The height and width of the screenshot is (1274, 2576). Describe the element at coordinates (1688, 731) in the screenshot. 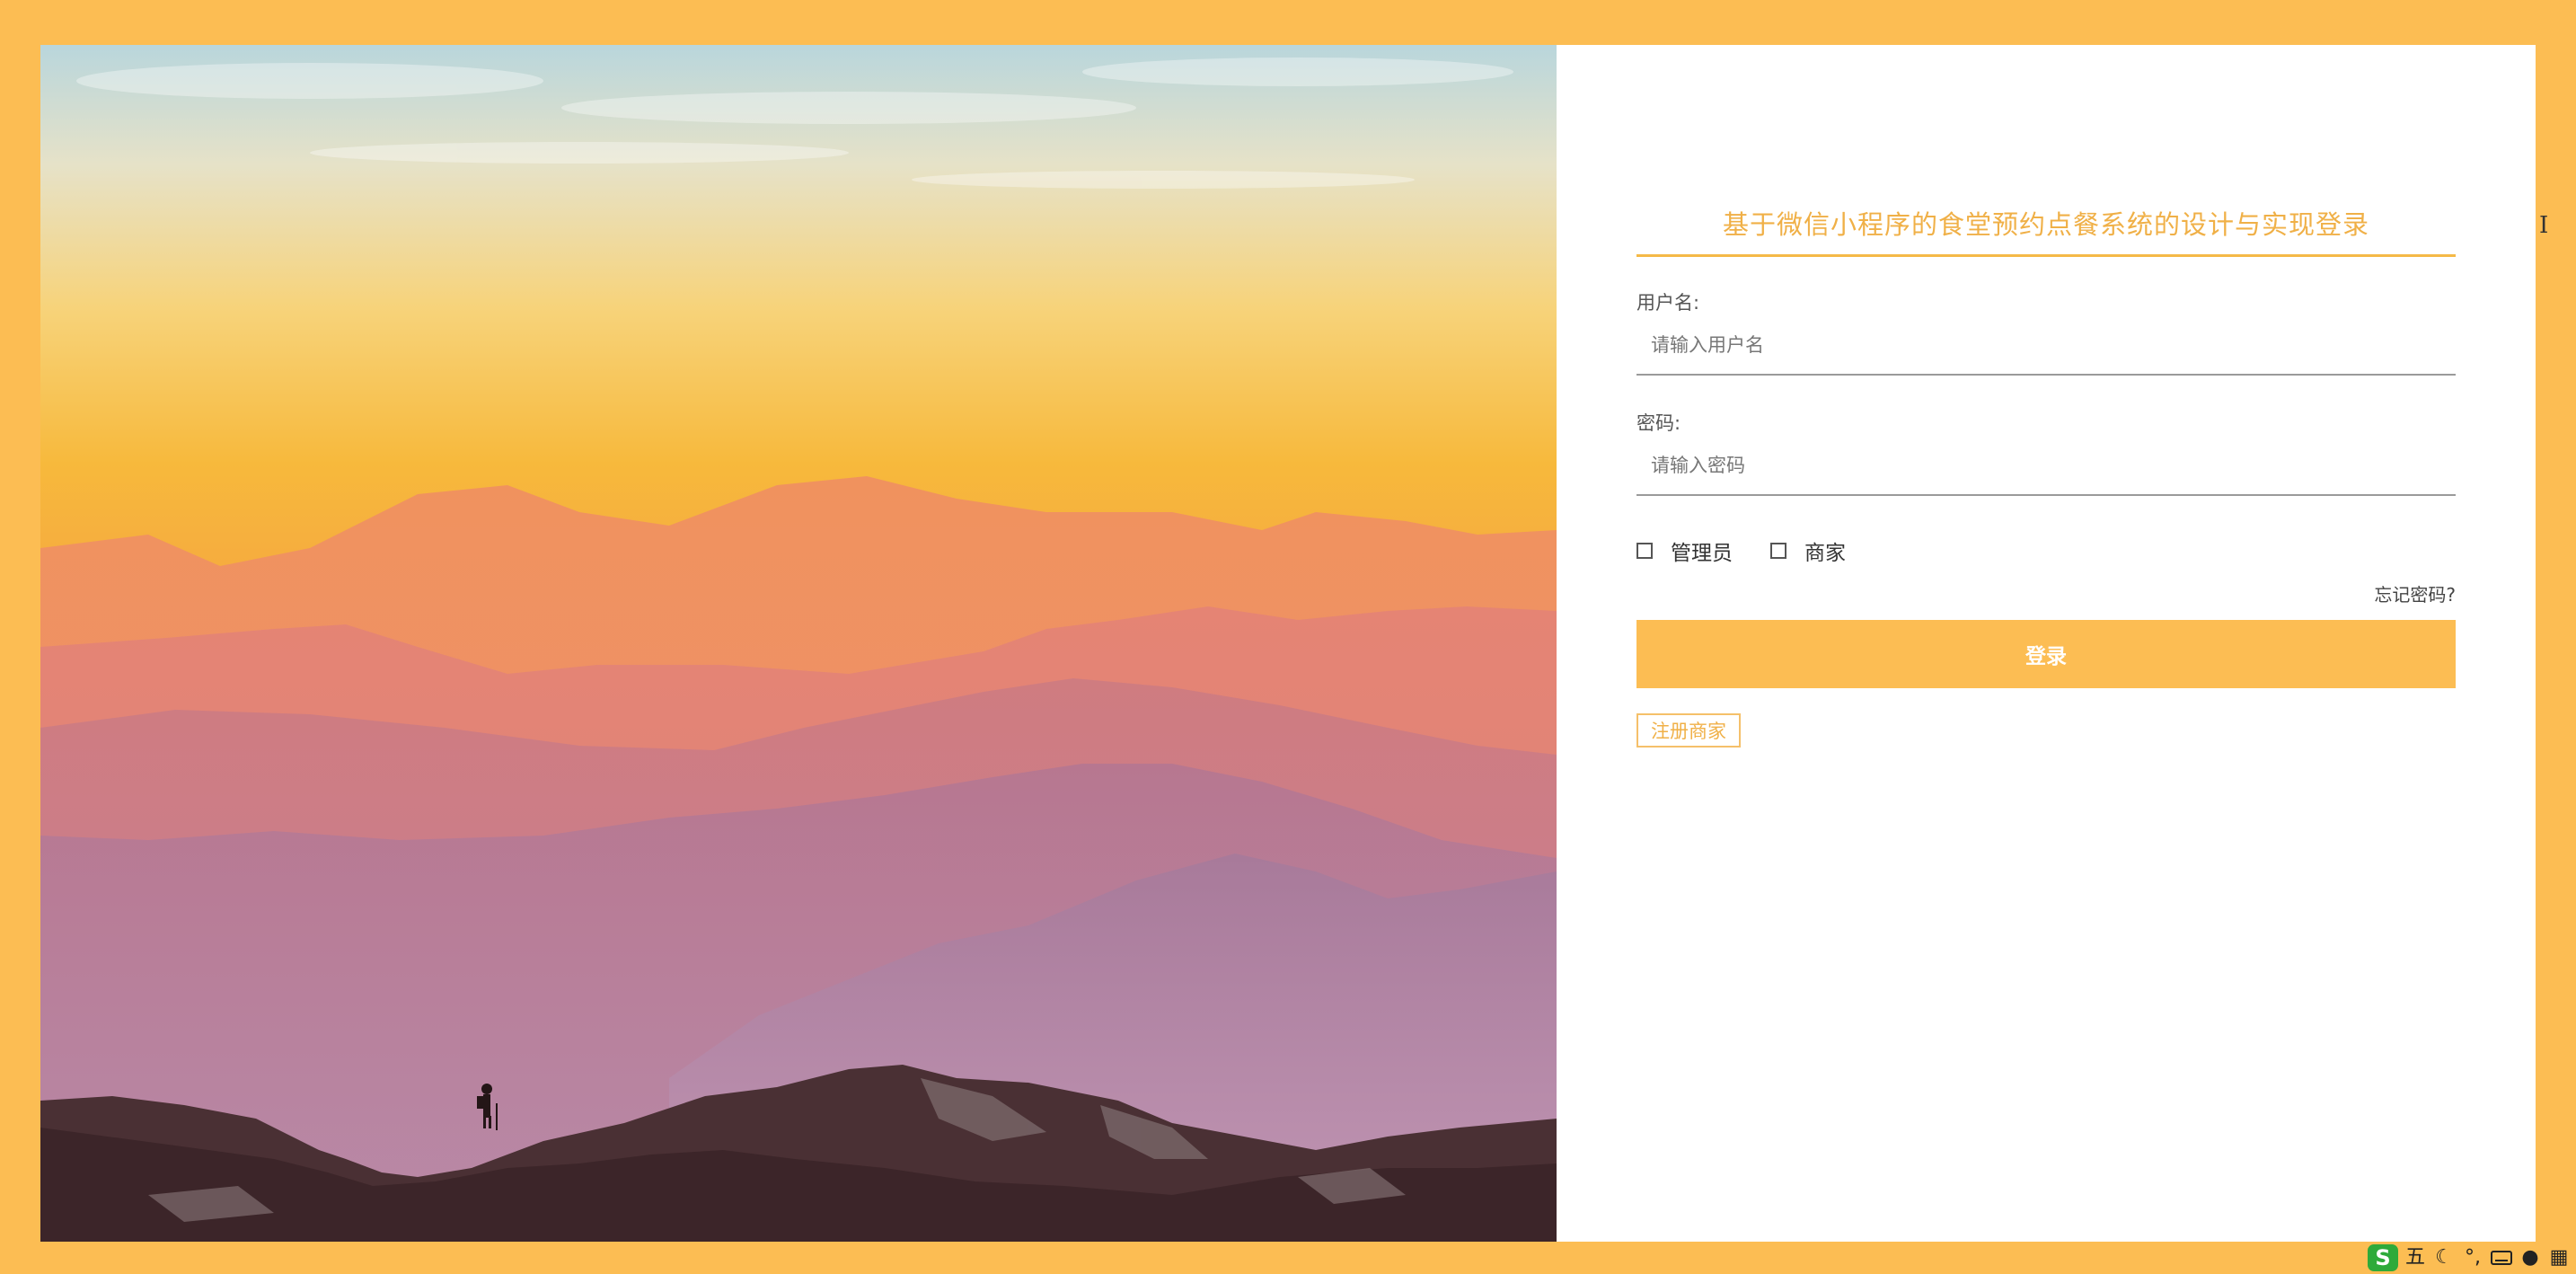

I see `register-merchant-link: 注册商家` at that location.